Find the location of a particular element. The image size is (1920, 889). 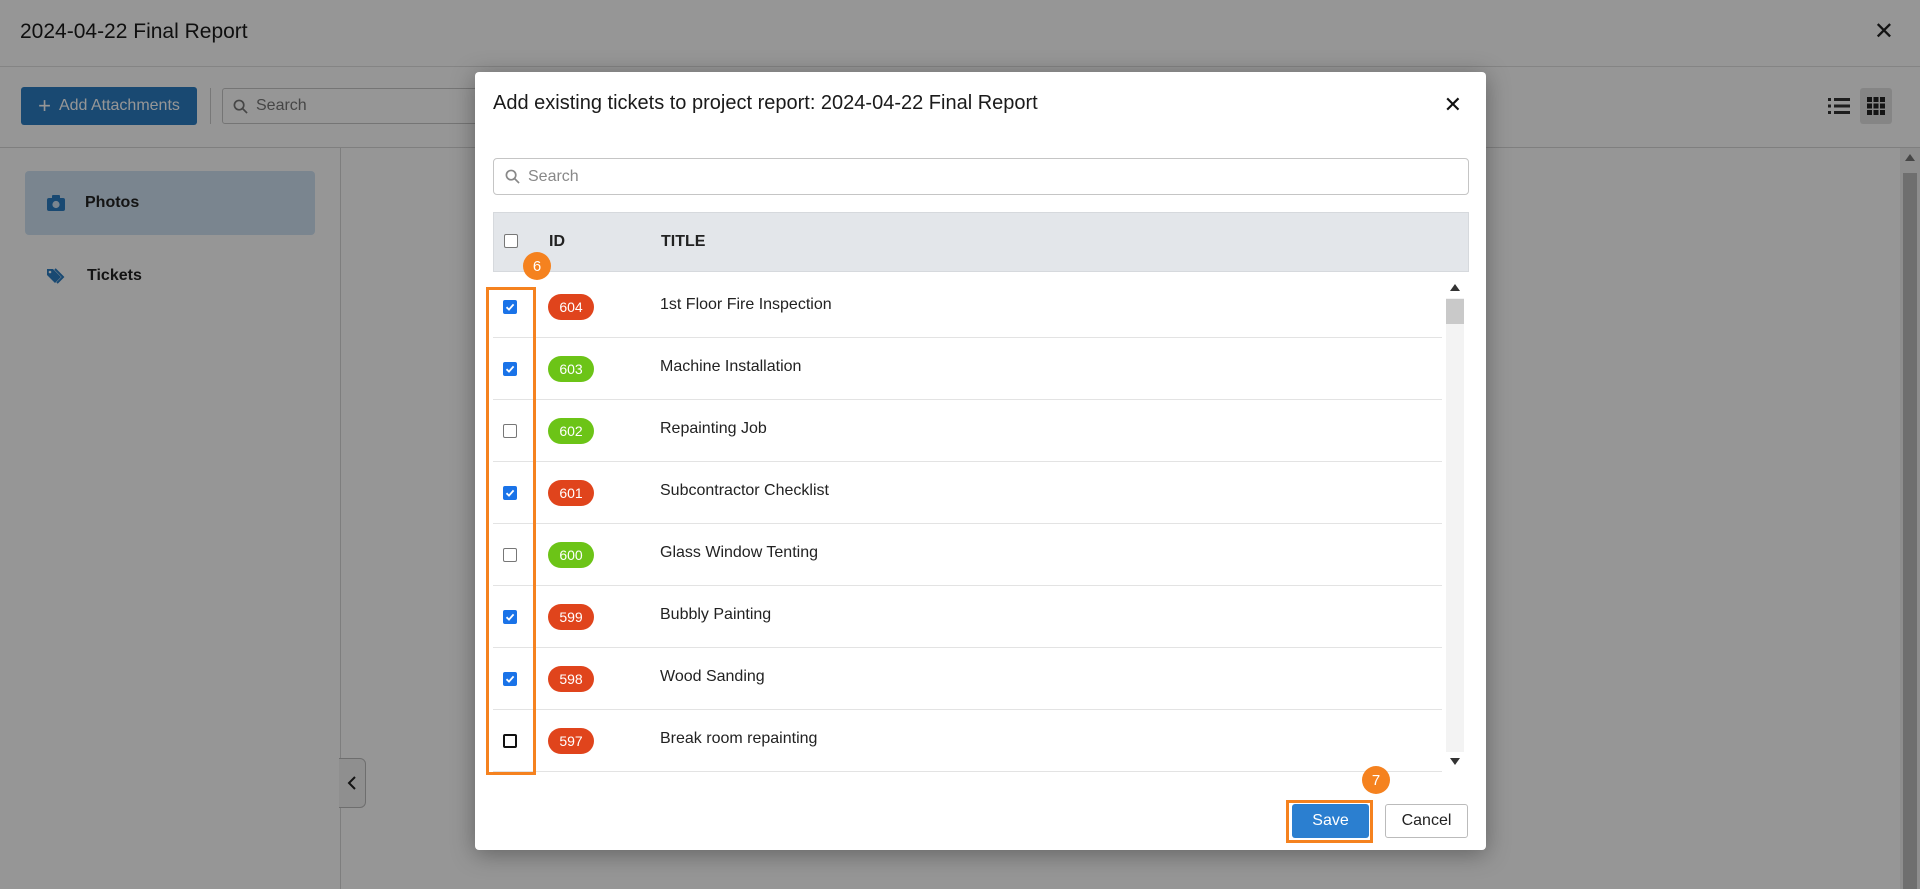

ticket-title: Repainting Job is located at coordinates (713, 428).